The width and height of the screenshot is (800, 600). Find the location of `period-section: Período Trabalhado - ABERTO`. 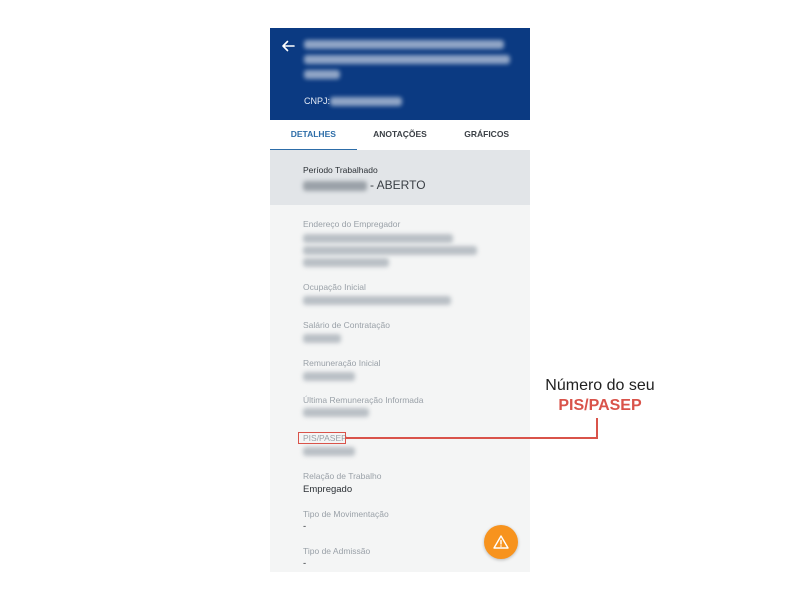

period-section: Período Trabalhado - ABERTO is located at coordinates (400, 177).